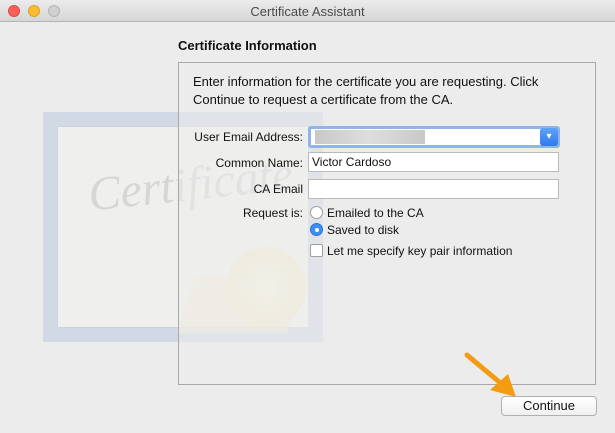  What do you see at coordinates (375, 213) in the screenshot?
I see `emailed-to-ca-label: Emailed to the CA` at bounding box center [375, 213].